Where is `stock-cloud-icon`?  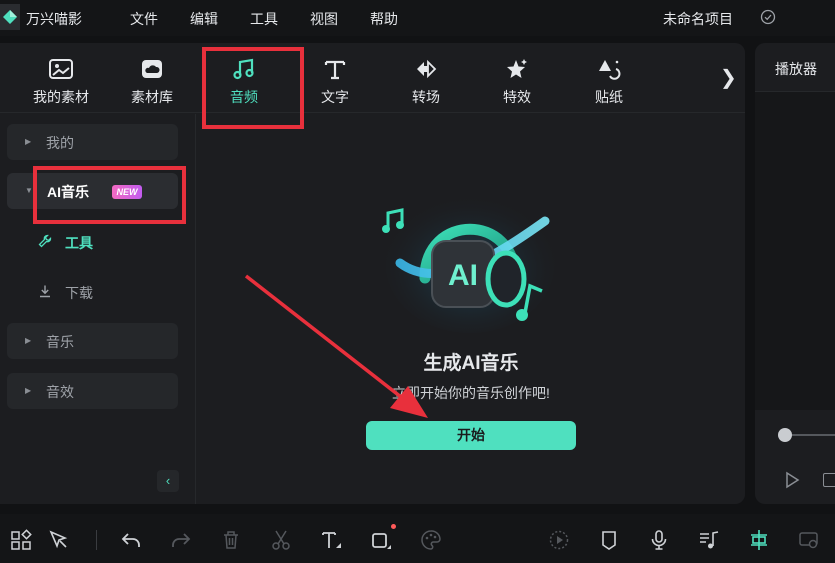 stock-cloud-icon is located at coordinates (152, 69).